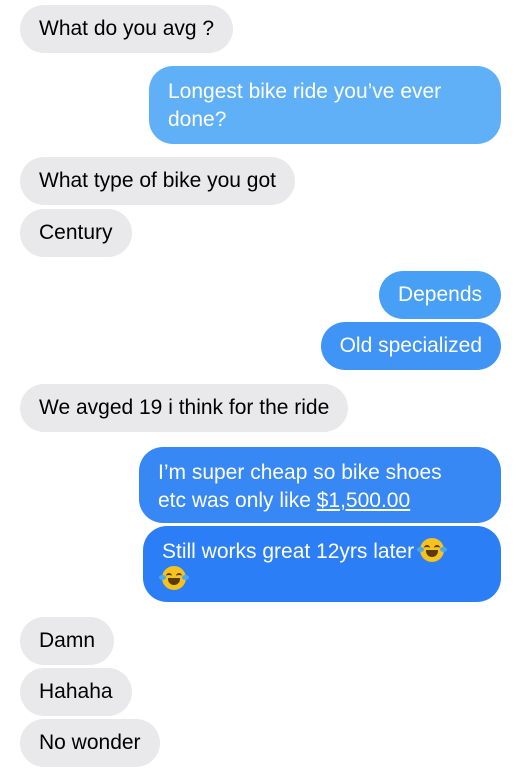 This screenshot has height=768, width=523. I want to click on message-text: Damn, so click(67, 640).